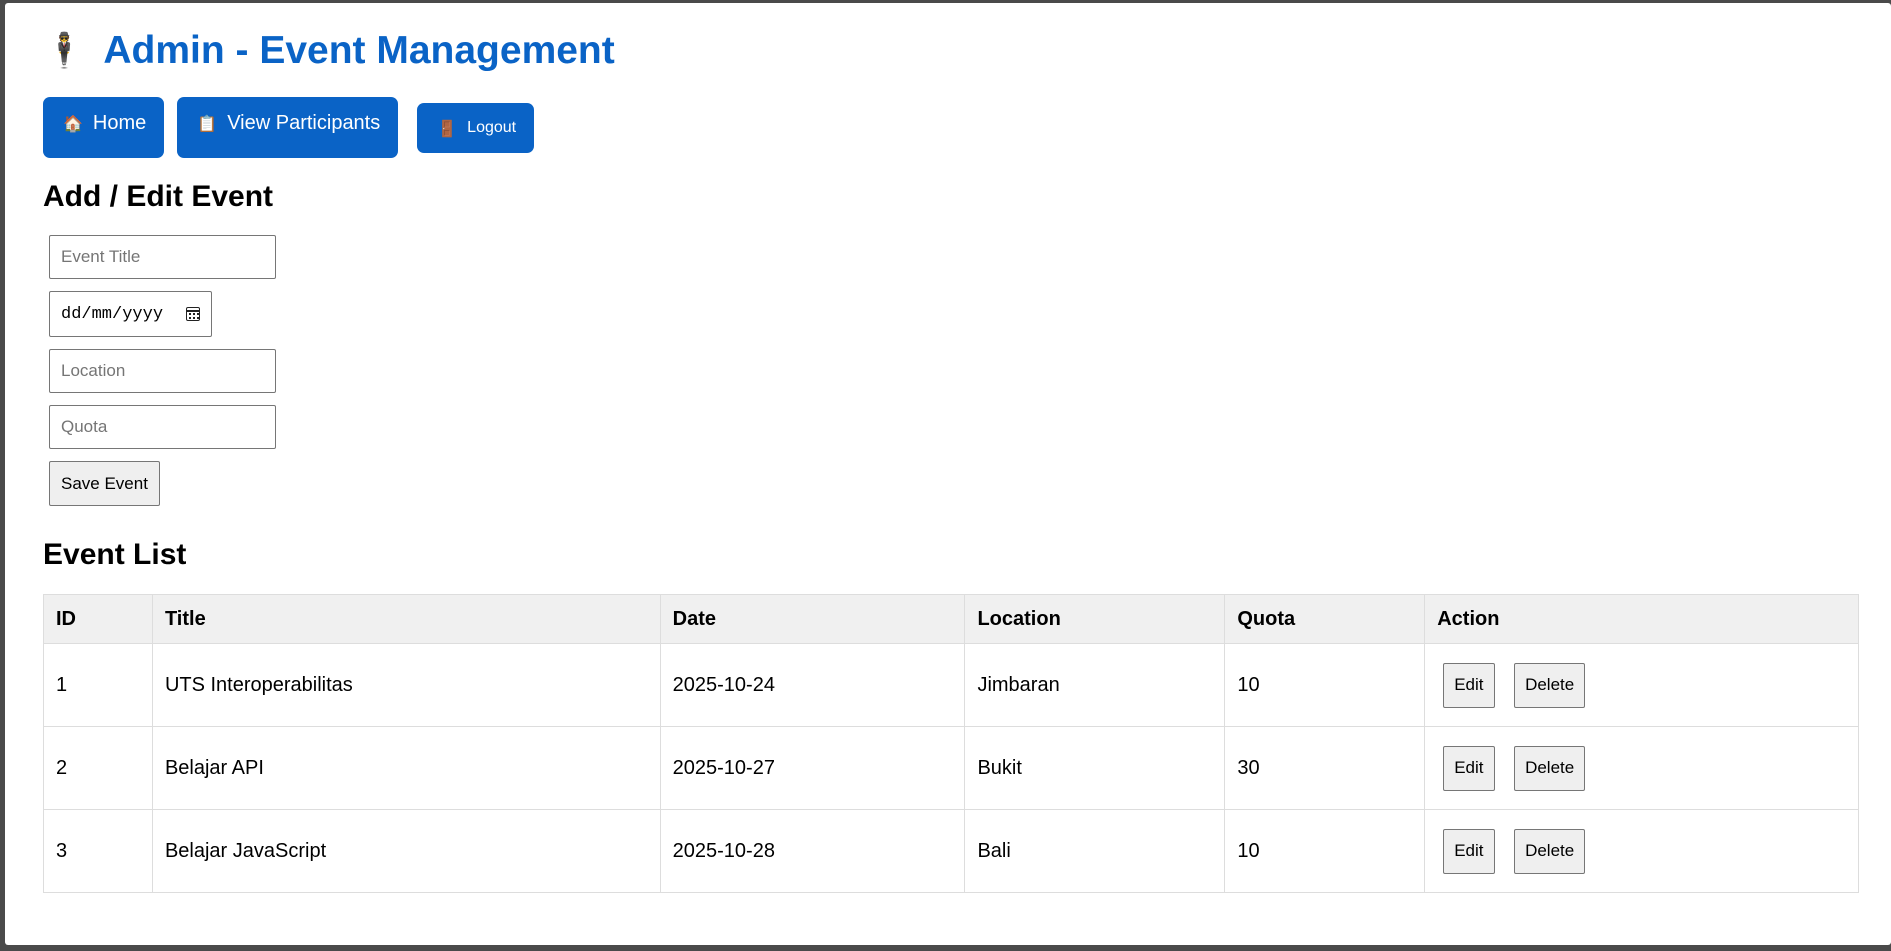 This screenshot has width=1891, height=951. I want to click on column-header-date: Date, so click(812, 619).